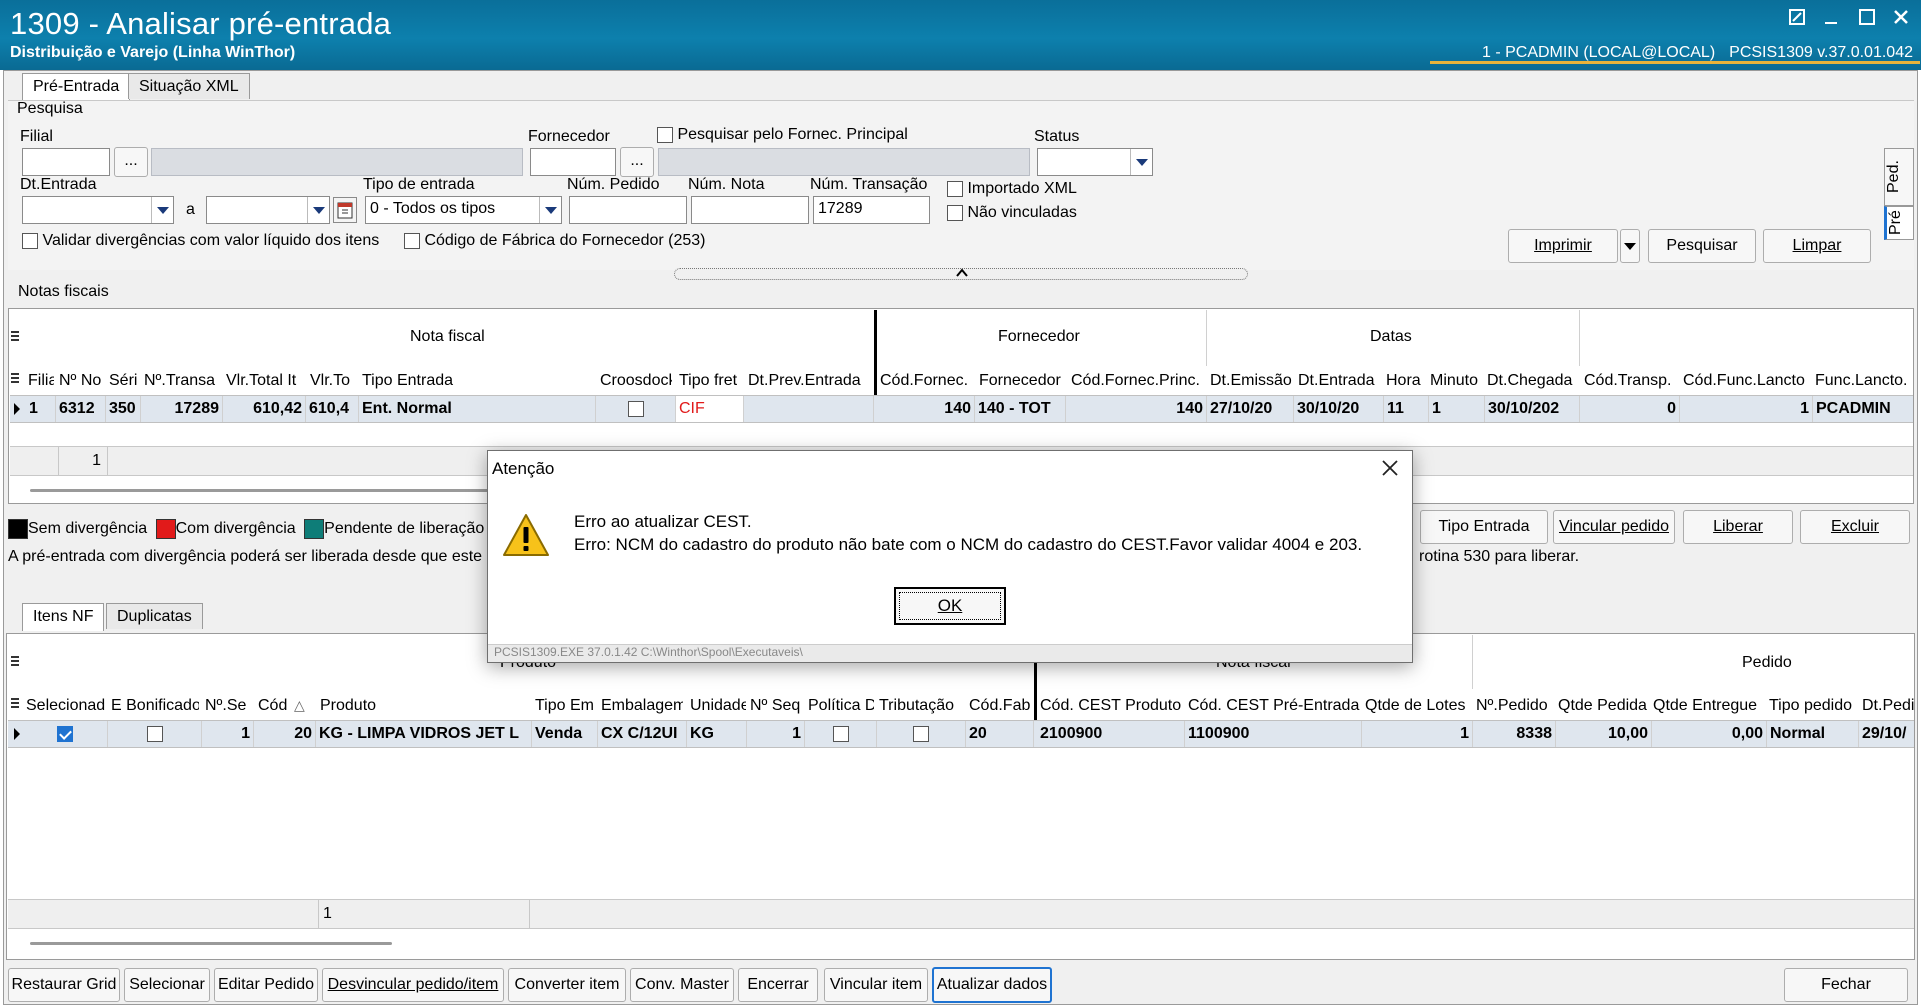  Describe the element at coordinates (1867, 20) in the screenshot. I see `maximize-icon` at that location.